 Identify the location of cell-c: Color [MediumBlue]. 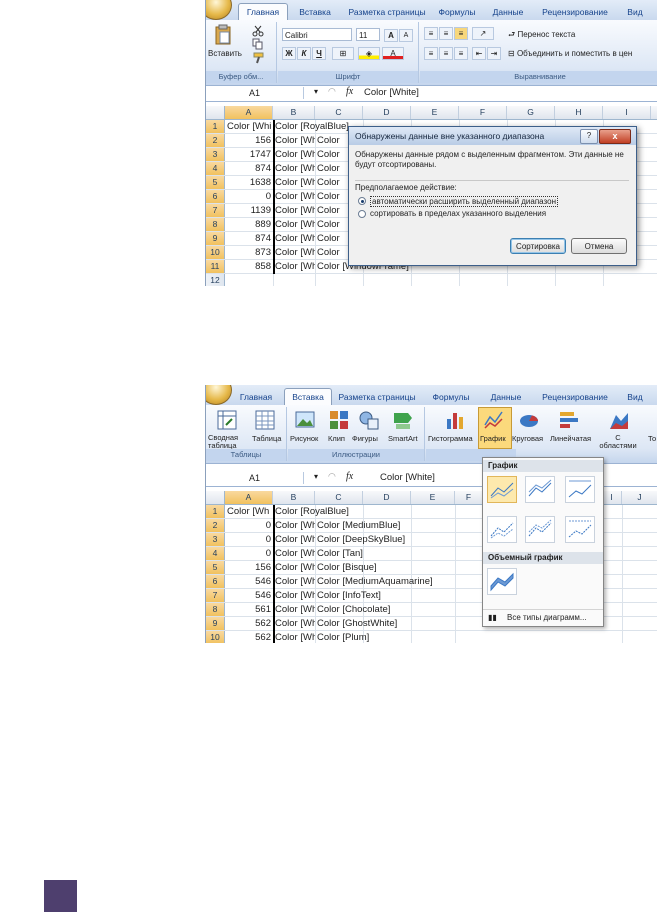
(357, 525).